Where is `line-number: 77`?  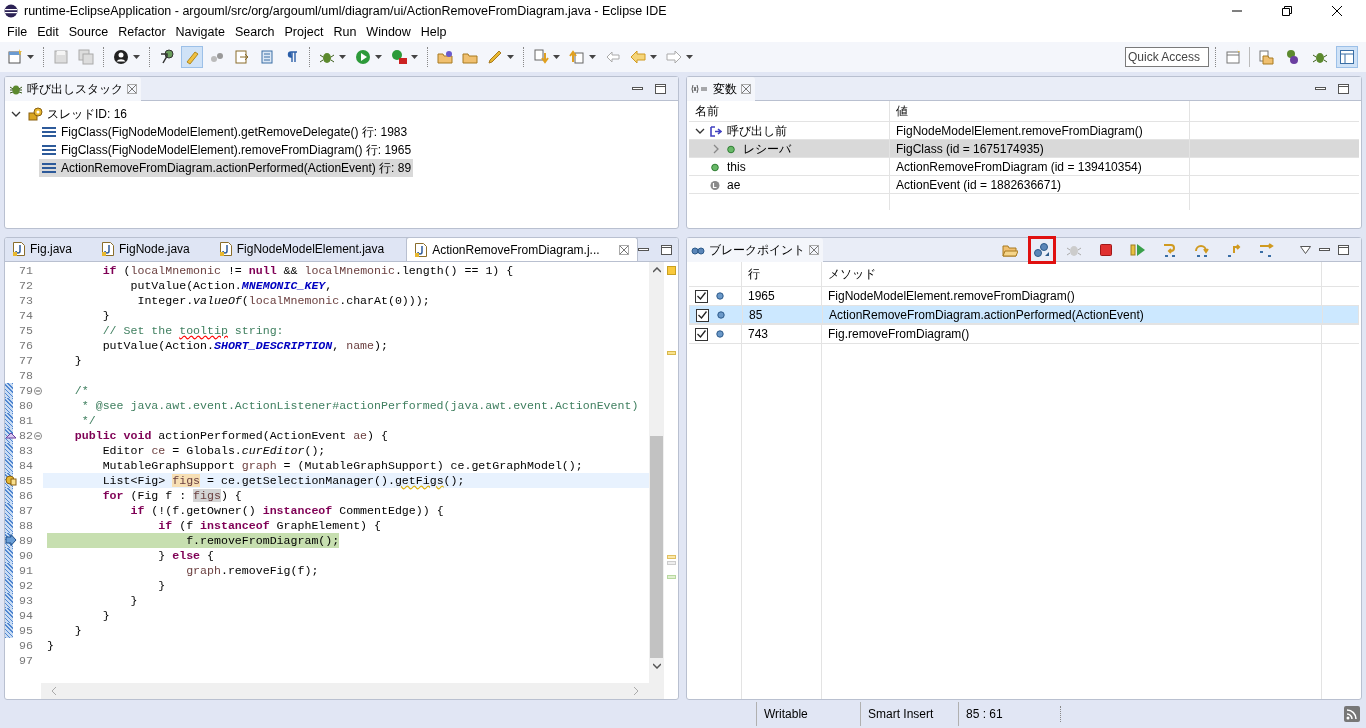 line-number: 77 is located at coordinates (26, 360).